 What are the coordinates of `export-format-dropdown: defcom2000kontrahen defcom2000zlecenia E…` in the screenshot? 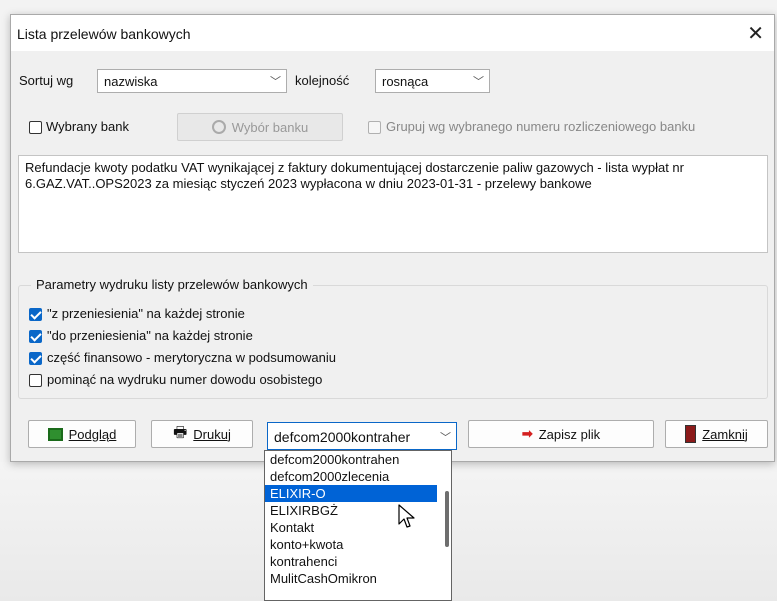 It's located at (358, 525).